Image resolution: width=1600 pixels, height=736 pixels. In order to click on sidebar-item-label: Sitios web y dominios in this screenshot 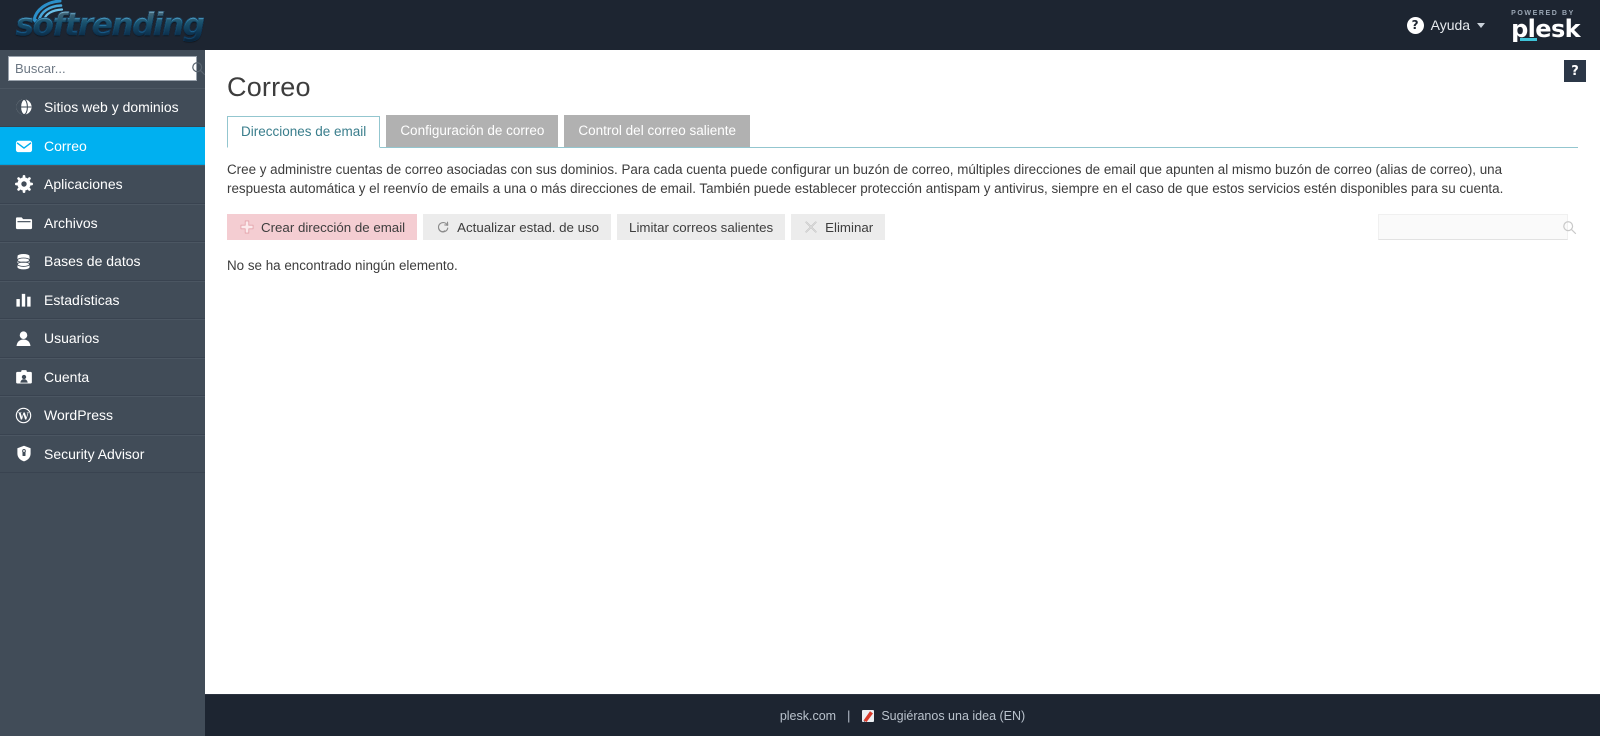, I will do `click(111, 107)`.